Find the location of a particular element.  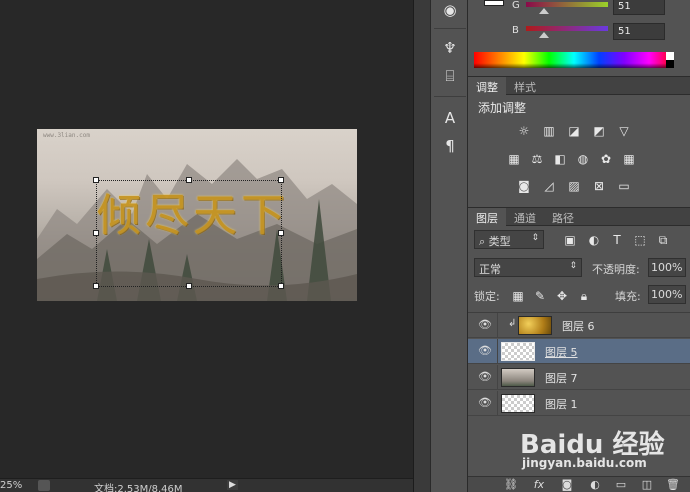

transform-handle-bottom-left is located at coordinates (96, 286).